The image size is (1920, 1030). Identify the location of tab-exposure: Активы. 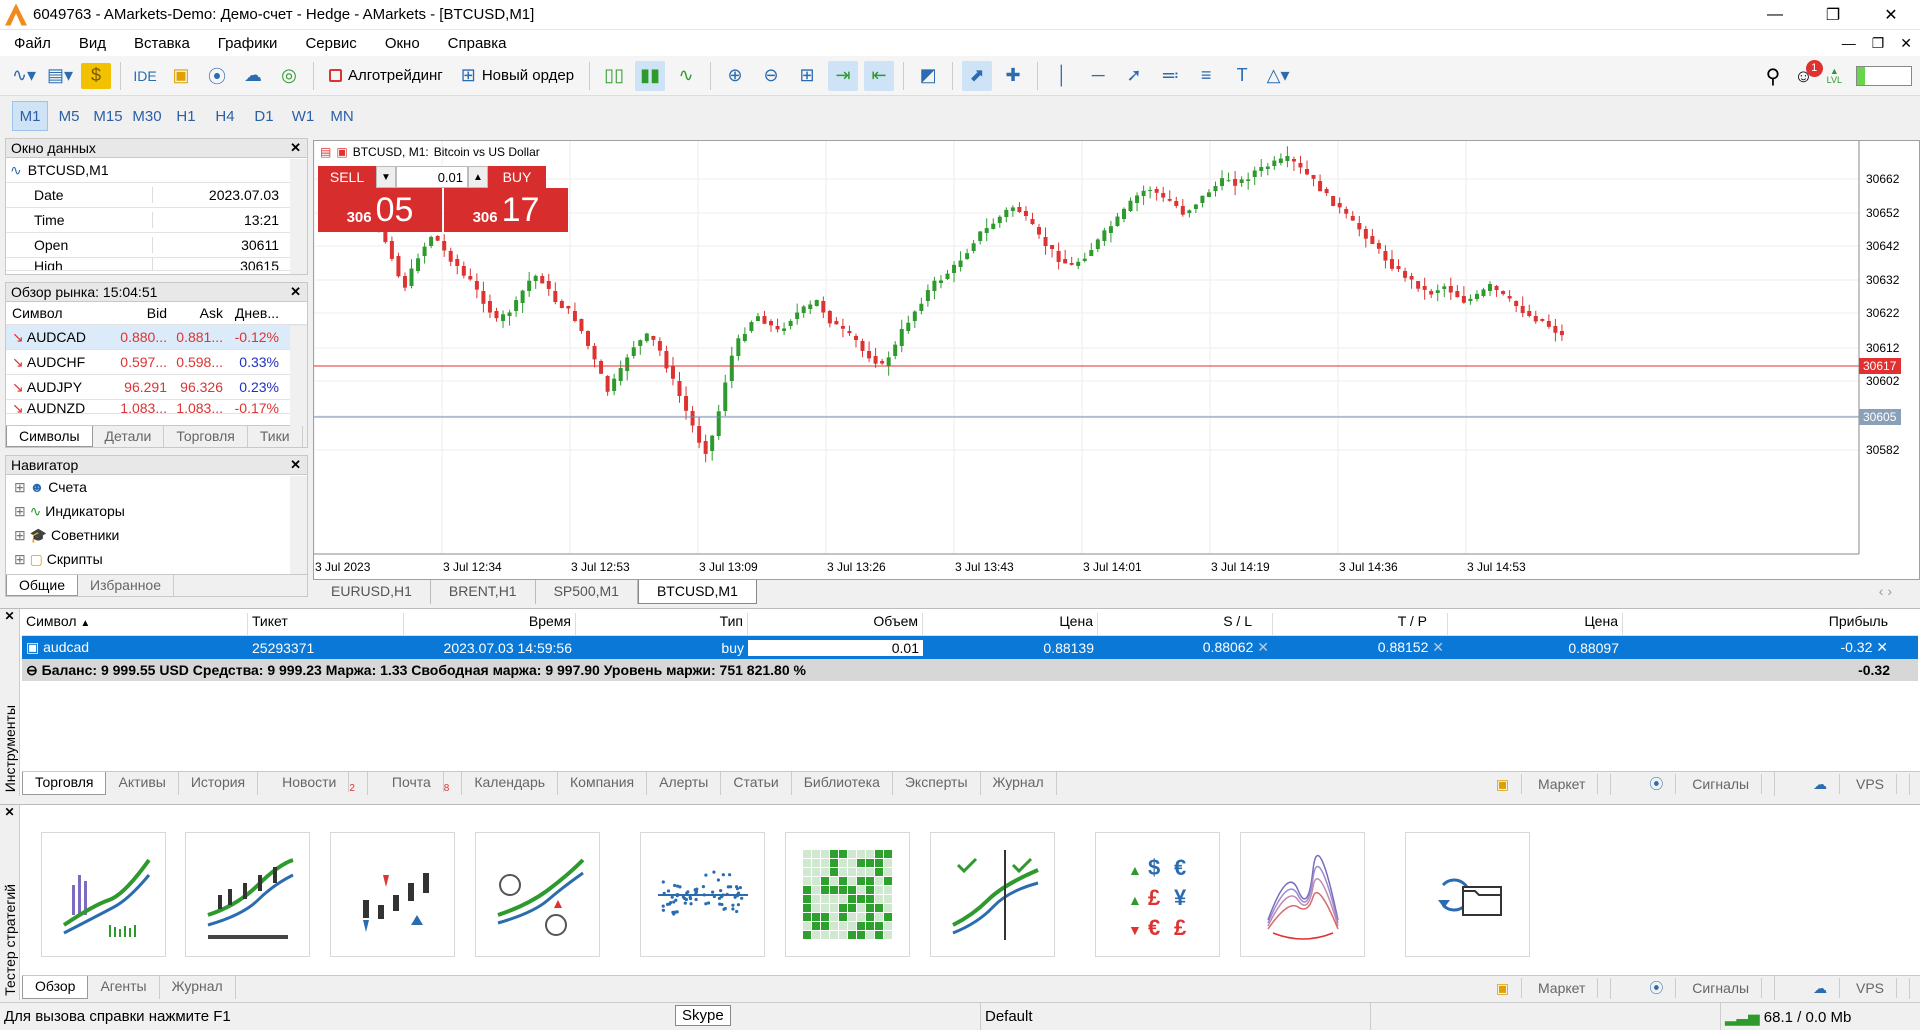
(142, 783).